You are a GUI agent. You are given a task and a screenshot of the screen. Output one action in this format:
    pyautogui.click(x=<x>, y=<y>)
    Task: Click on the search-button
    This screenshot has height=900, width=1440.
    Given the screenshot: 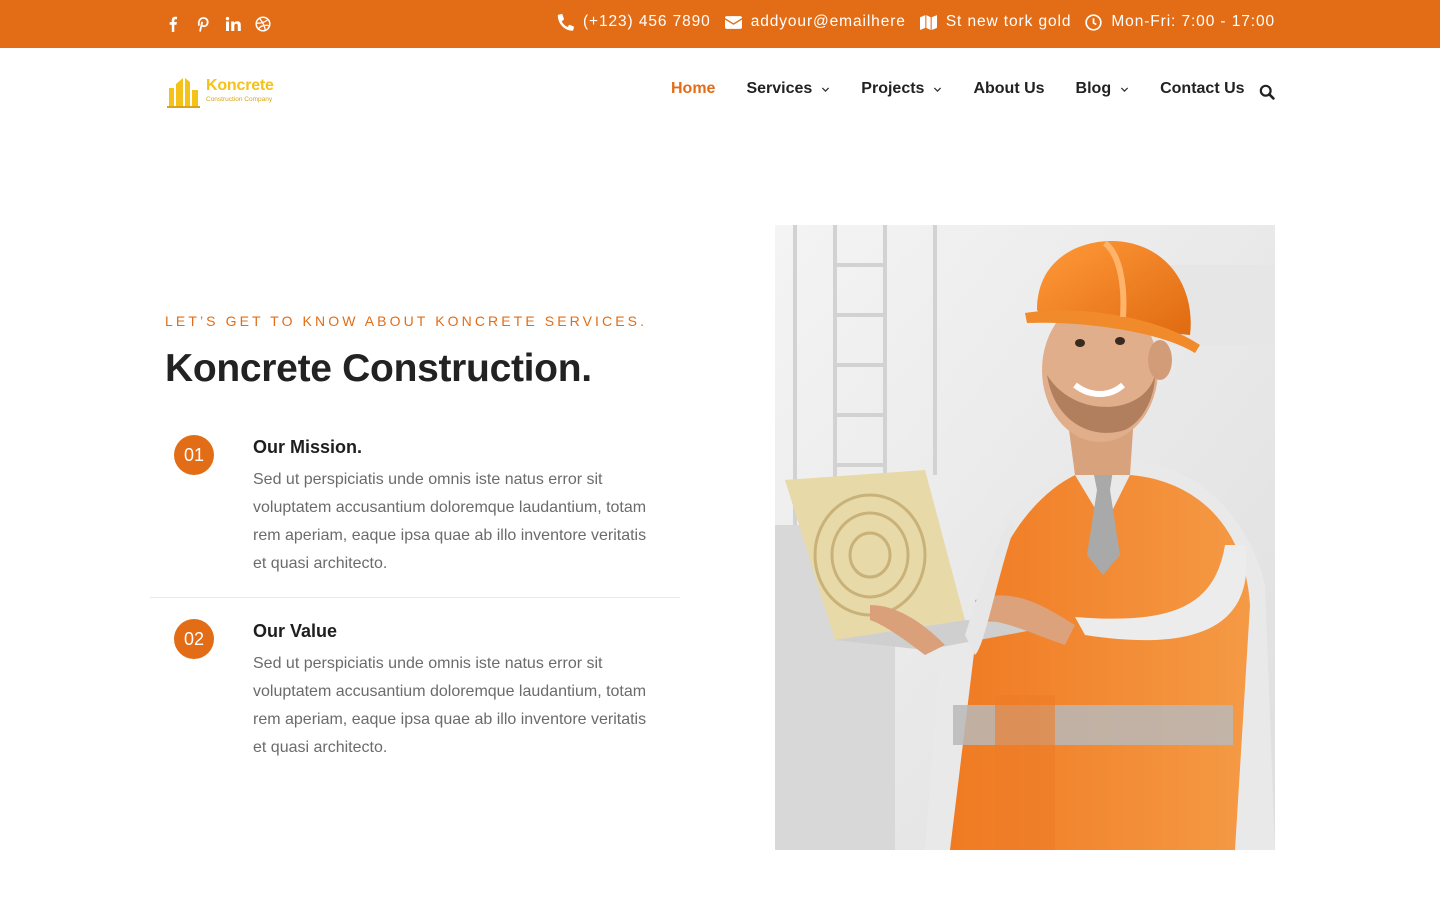 What is the action you would take?
    pyautogui.click(x=1267, y=92)
    